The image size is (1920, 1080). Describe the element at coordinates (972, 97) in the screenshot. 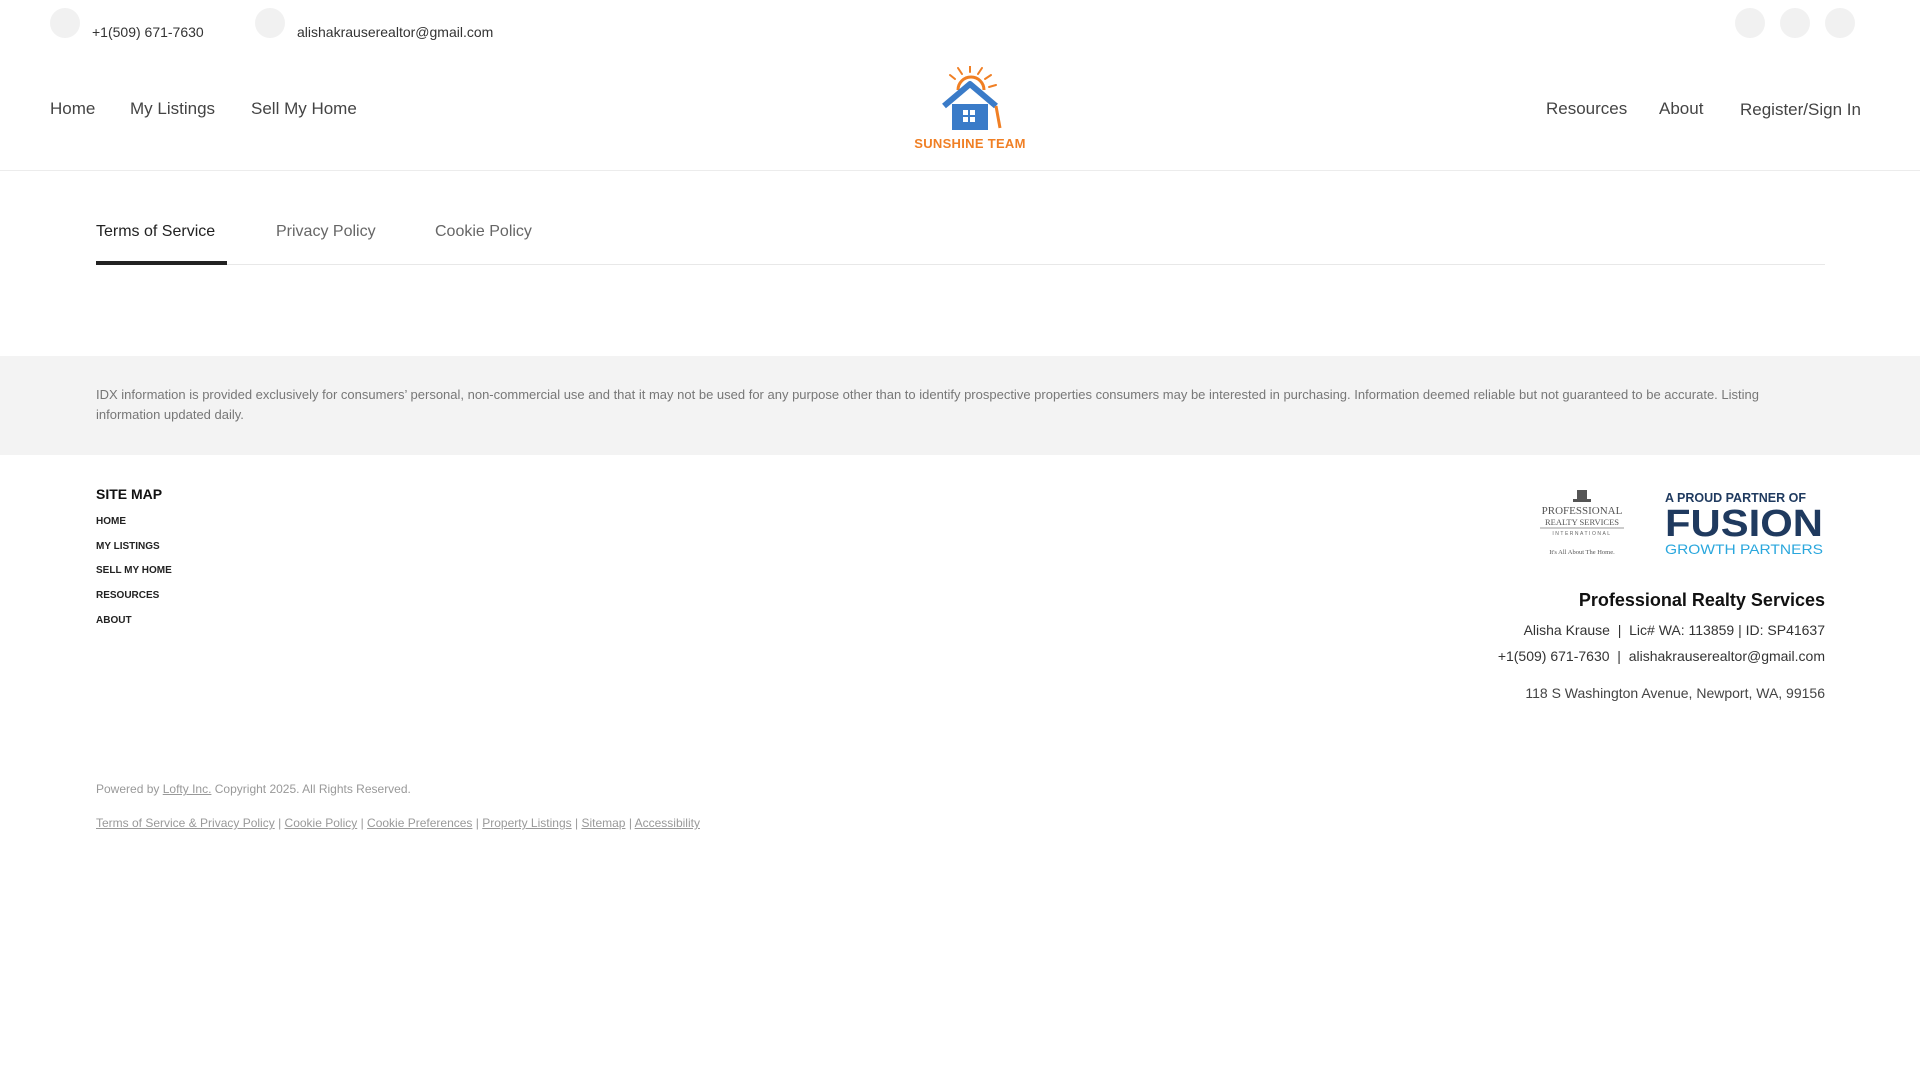

I see `sun-house-icon` at that location.